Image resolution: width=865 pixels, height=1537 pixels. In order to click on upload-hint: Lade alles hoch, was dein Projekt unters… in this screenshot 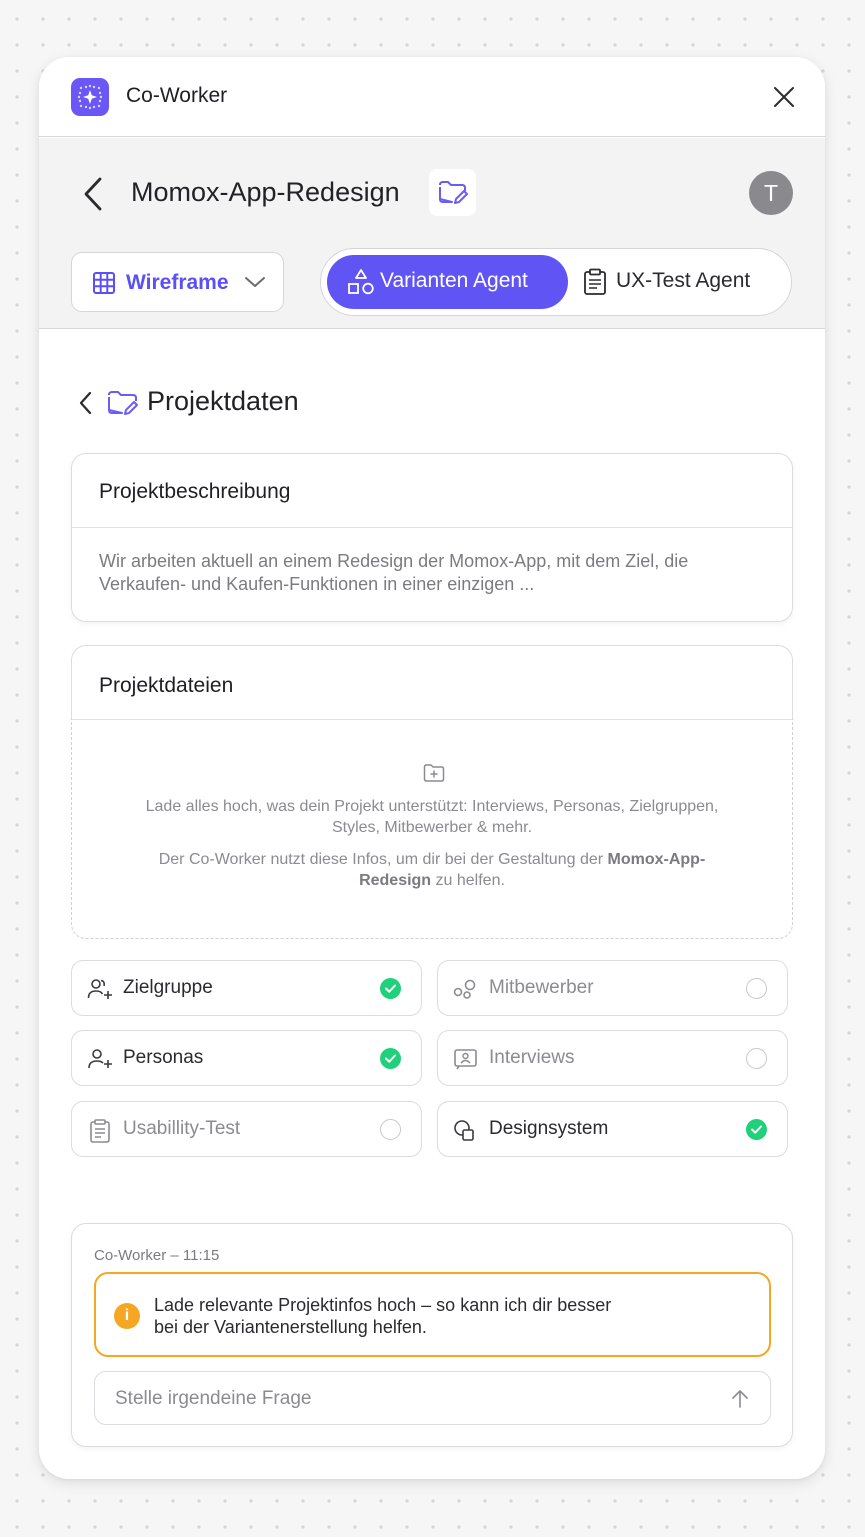, I will do `click(432, 817)`.